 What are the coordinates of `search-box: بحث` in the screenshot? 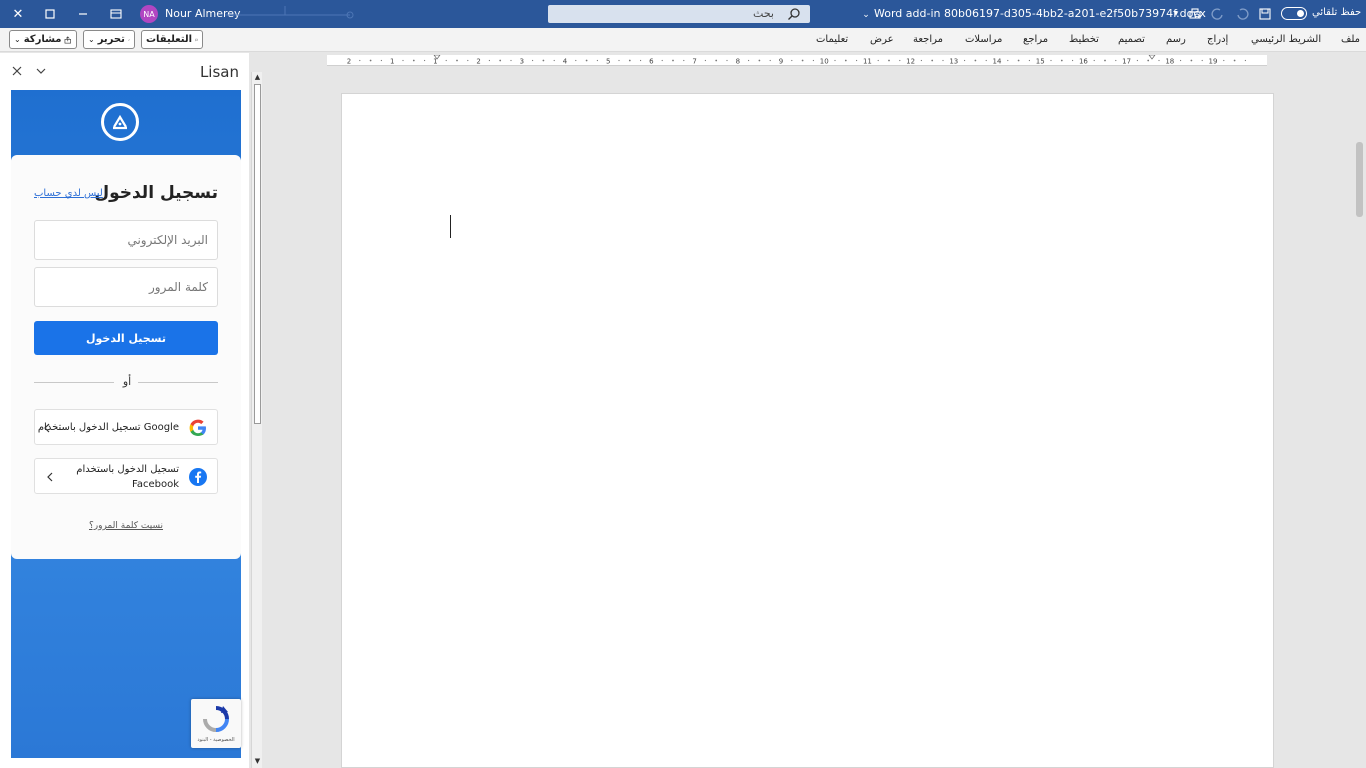 It's located at (679, 14).